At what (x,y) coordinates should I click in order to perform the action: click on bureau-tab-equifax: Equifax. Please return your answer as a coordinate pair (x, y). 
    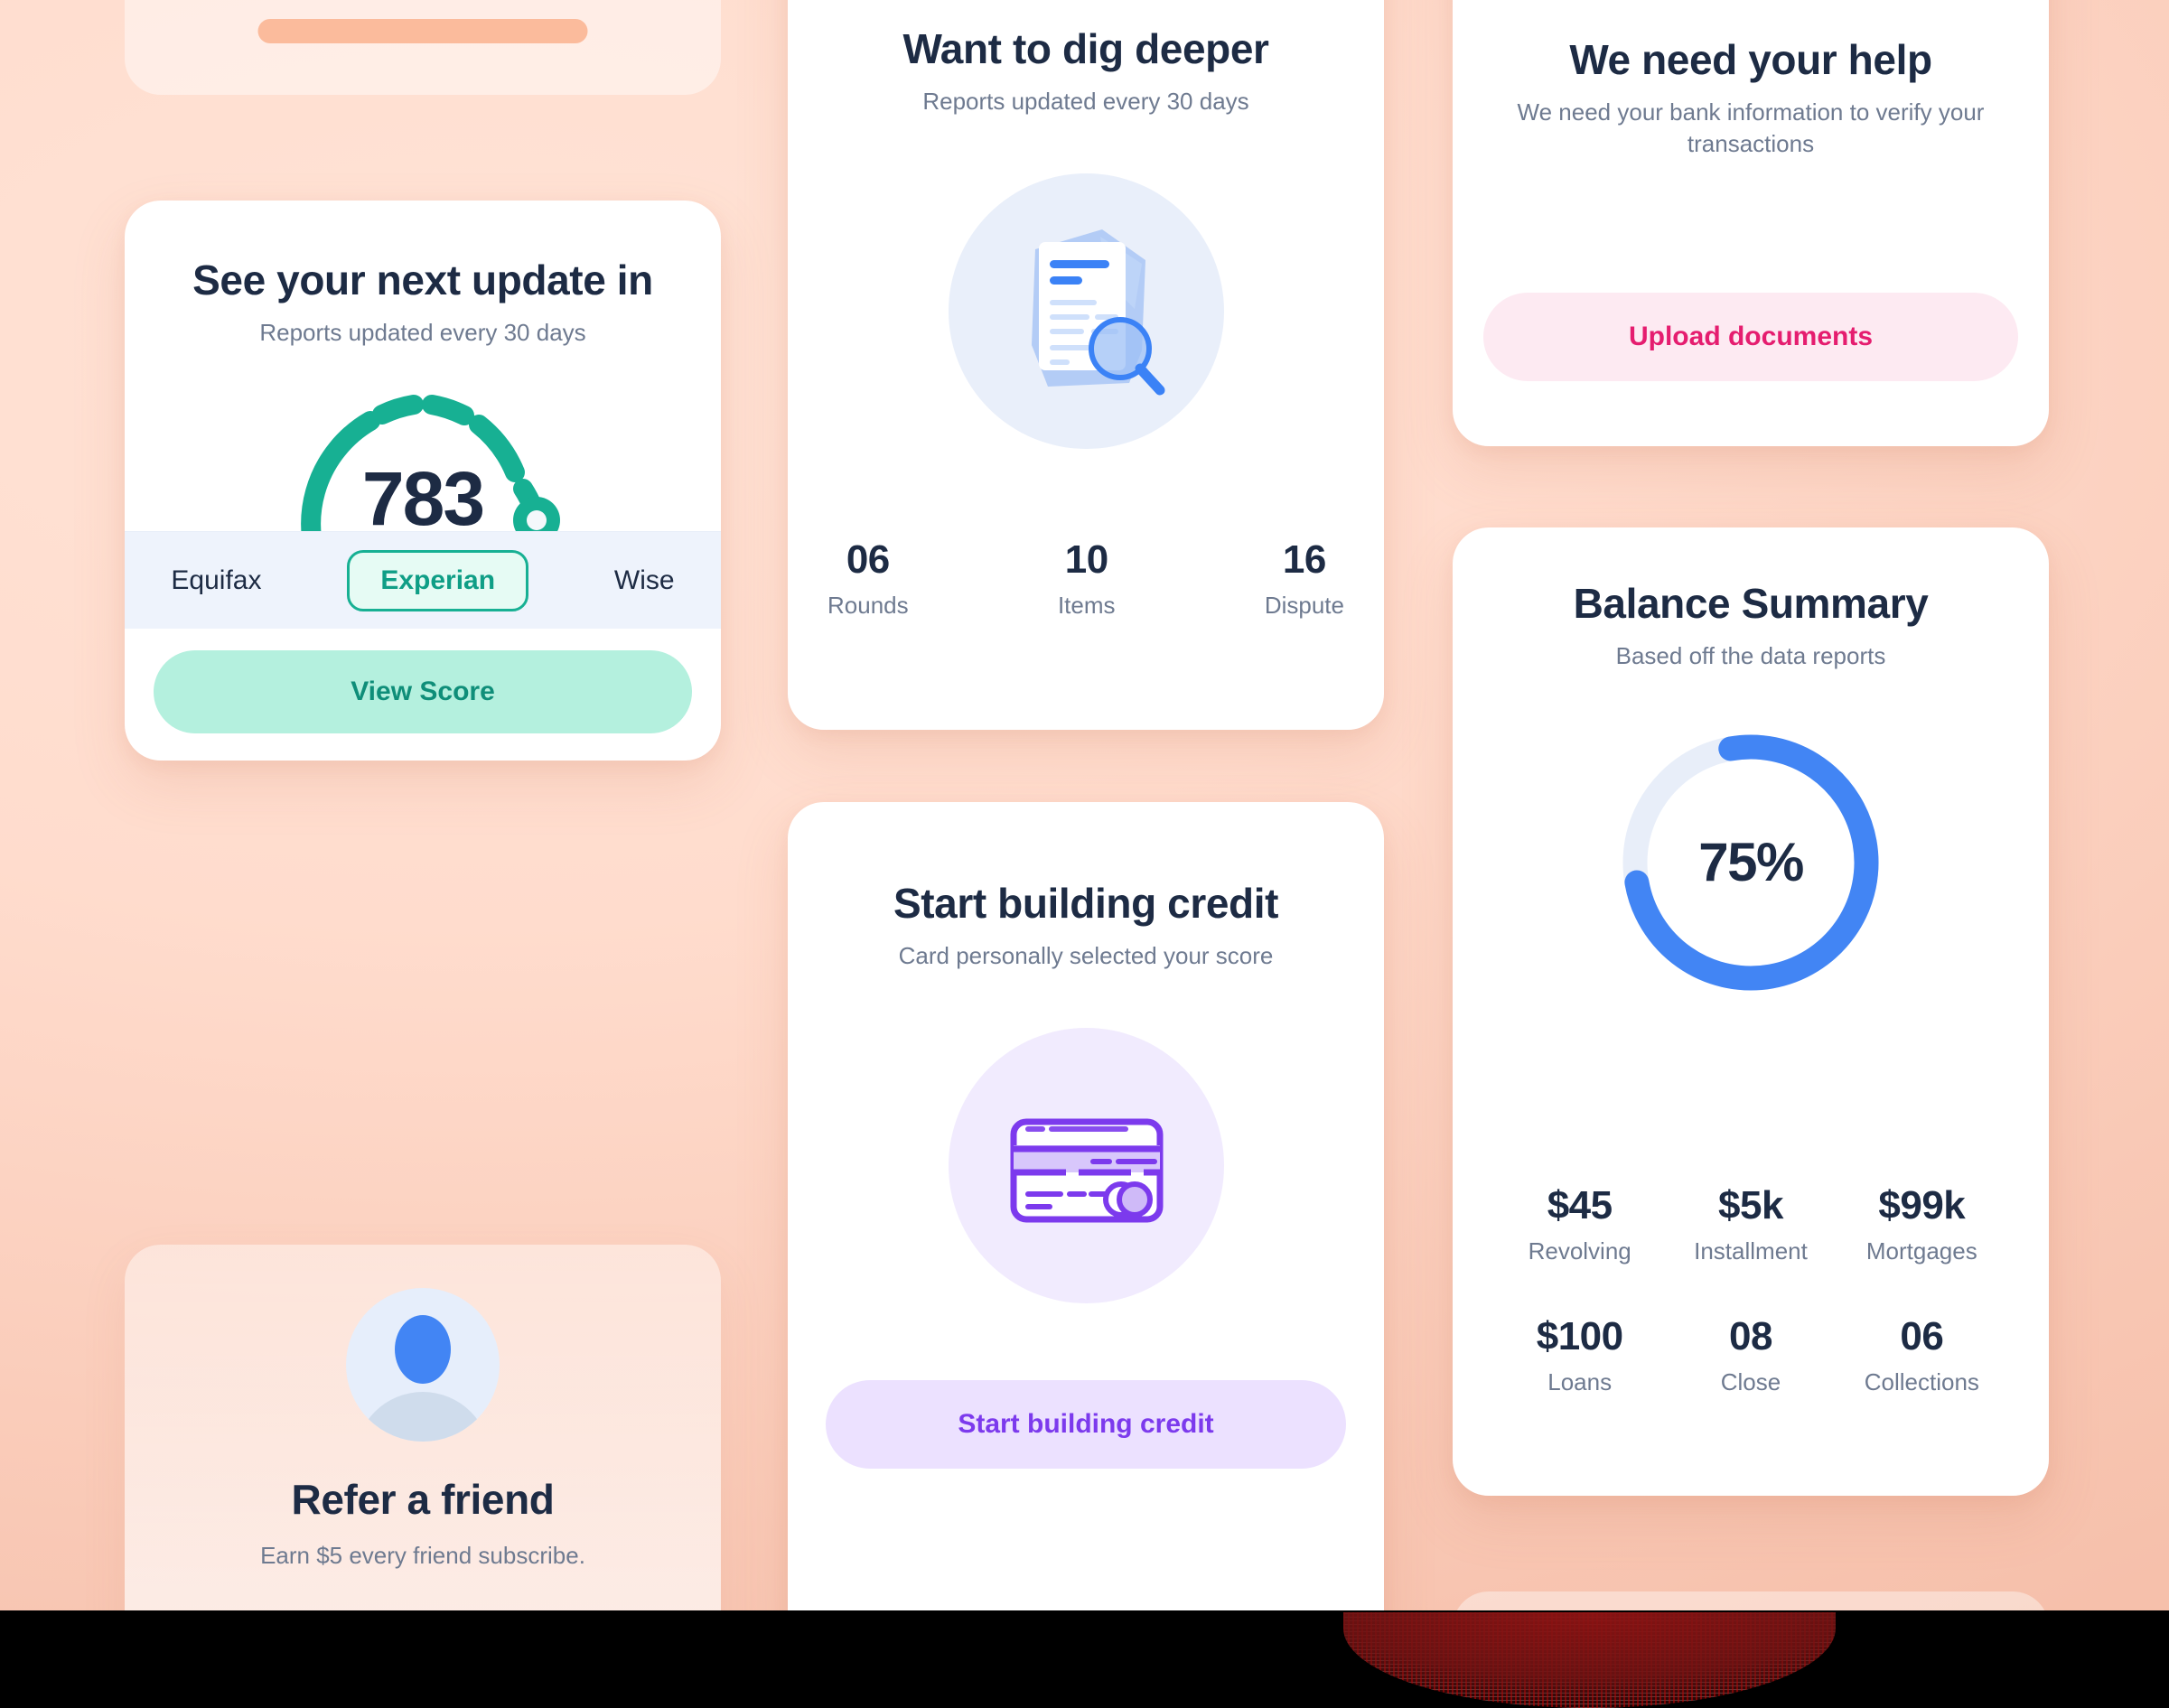
    Looking at the image, I should click on (216, 581).